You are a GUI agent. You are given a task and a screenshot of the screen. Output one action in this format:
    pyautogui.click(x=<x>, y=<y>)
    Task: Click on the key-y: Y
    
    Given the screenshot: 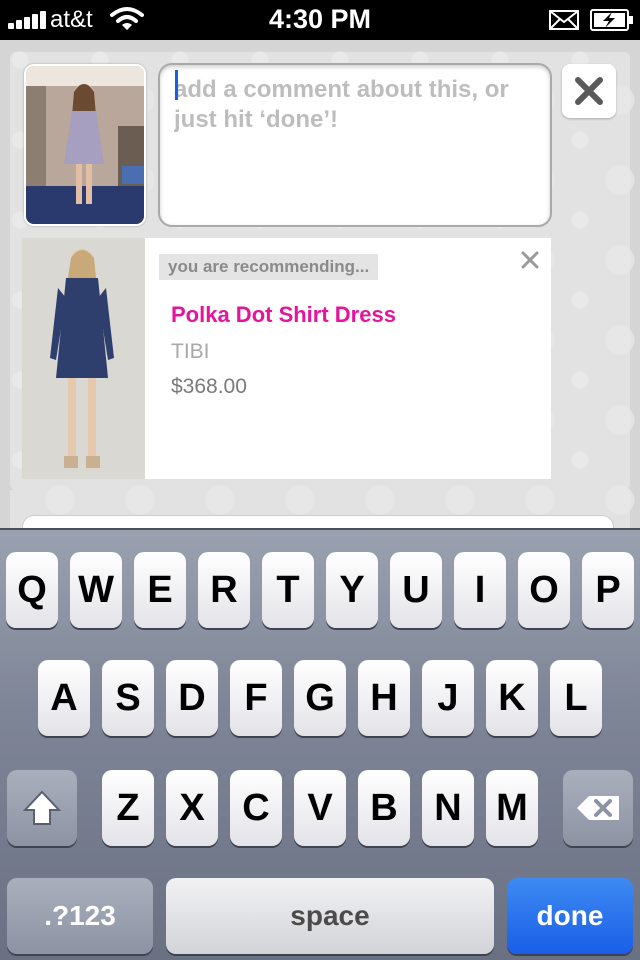 What is the action you would take?
    pyautogui.click(x=352, y=590)
    